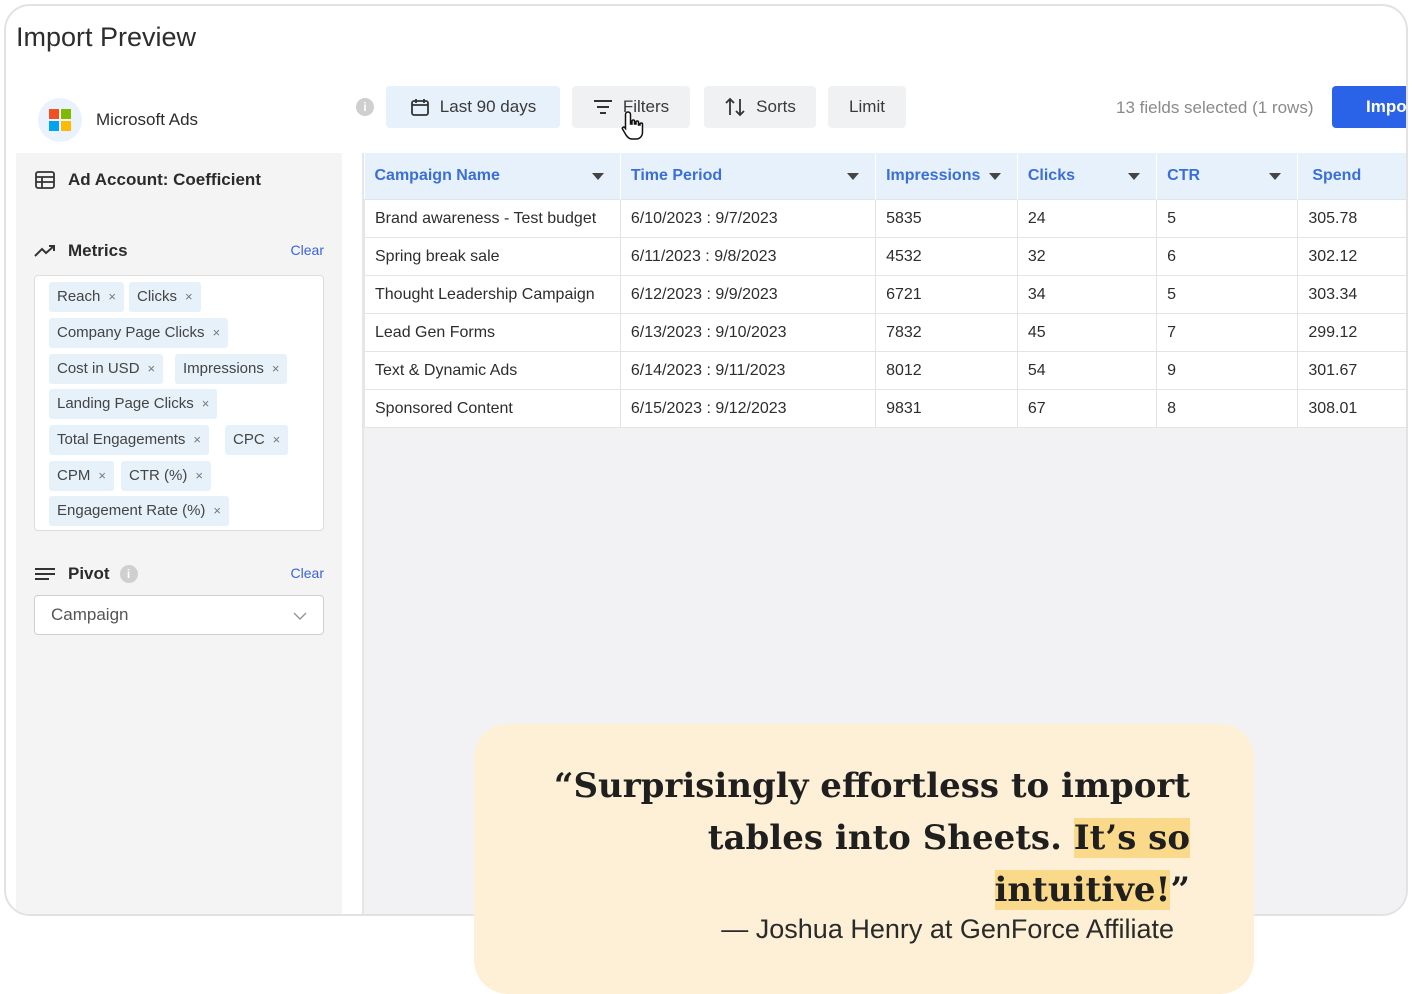 The width and height of the screenshot is (1412, 994). I want to click on table-cell: 301.67, so click(1351, 370).